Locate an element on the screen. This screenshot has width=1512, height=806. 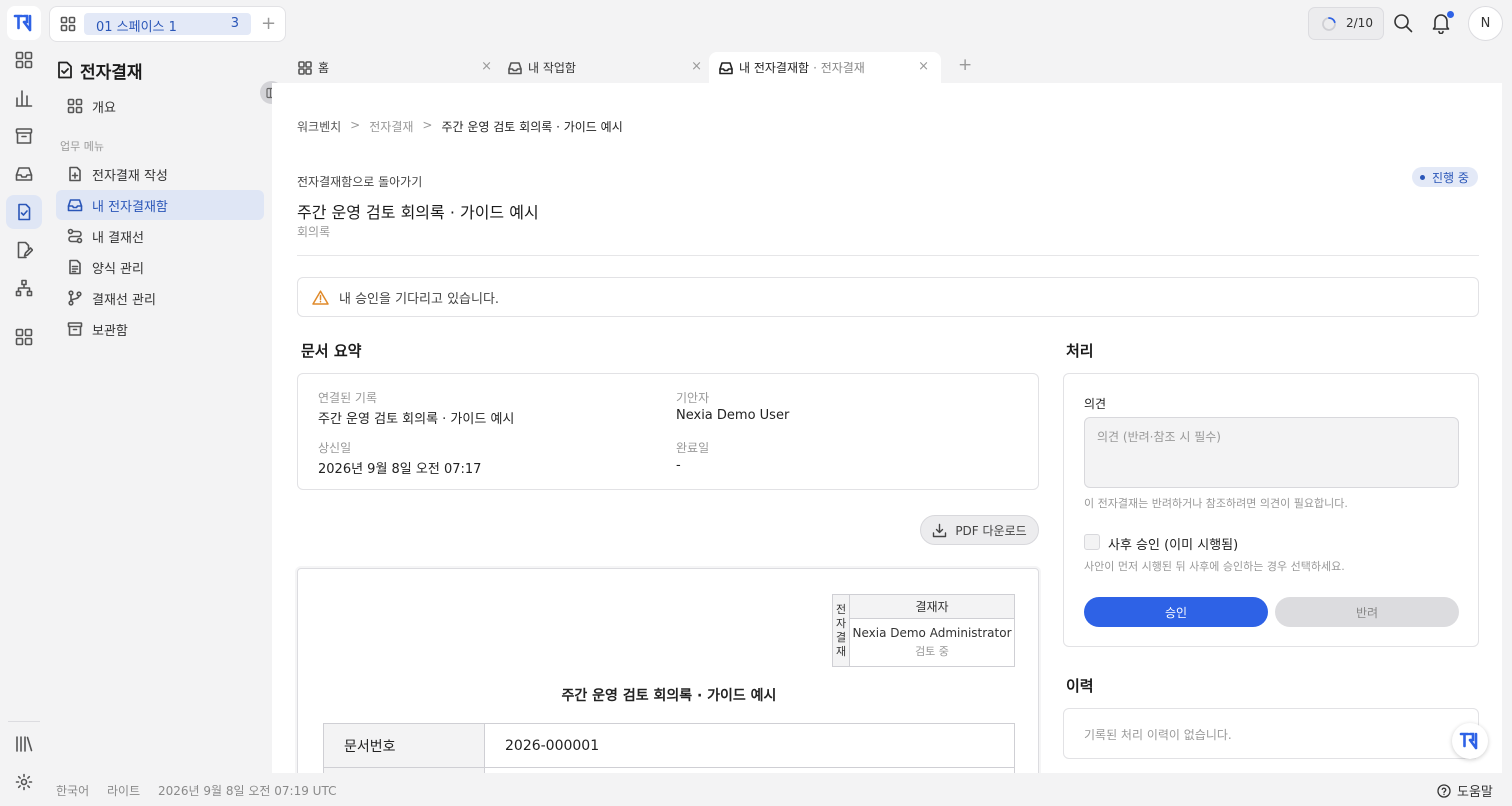
route-icon is located at coordinates (75, 236).